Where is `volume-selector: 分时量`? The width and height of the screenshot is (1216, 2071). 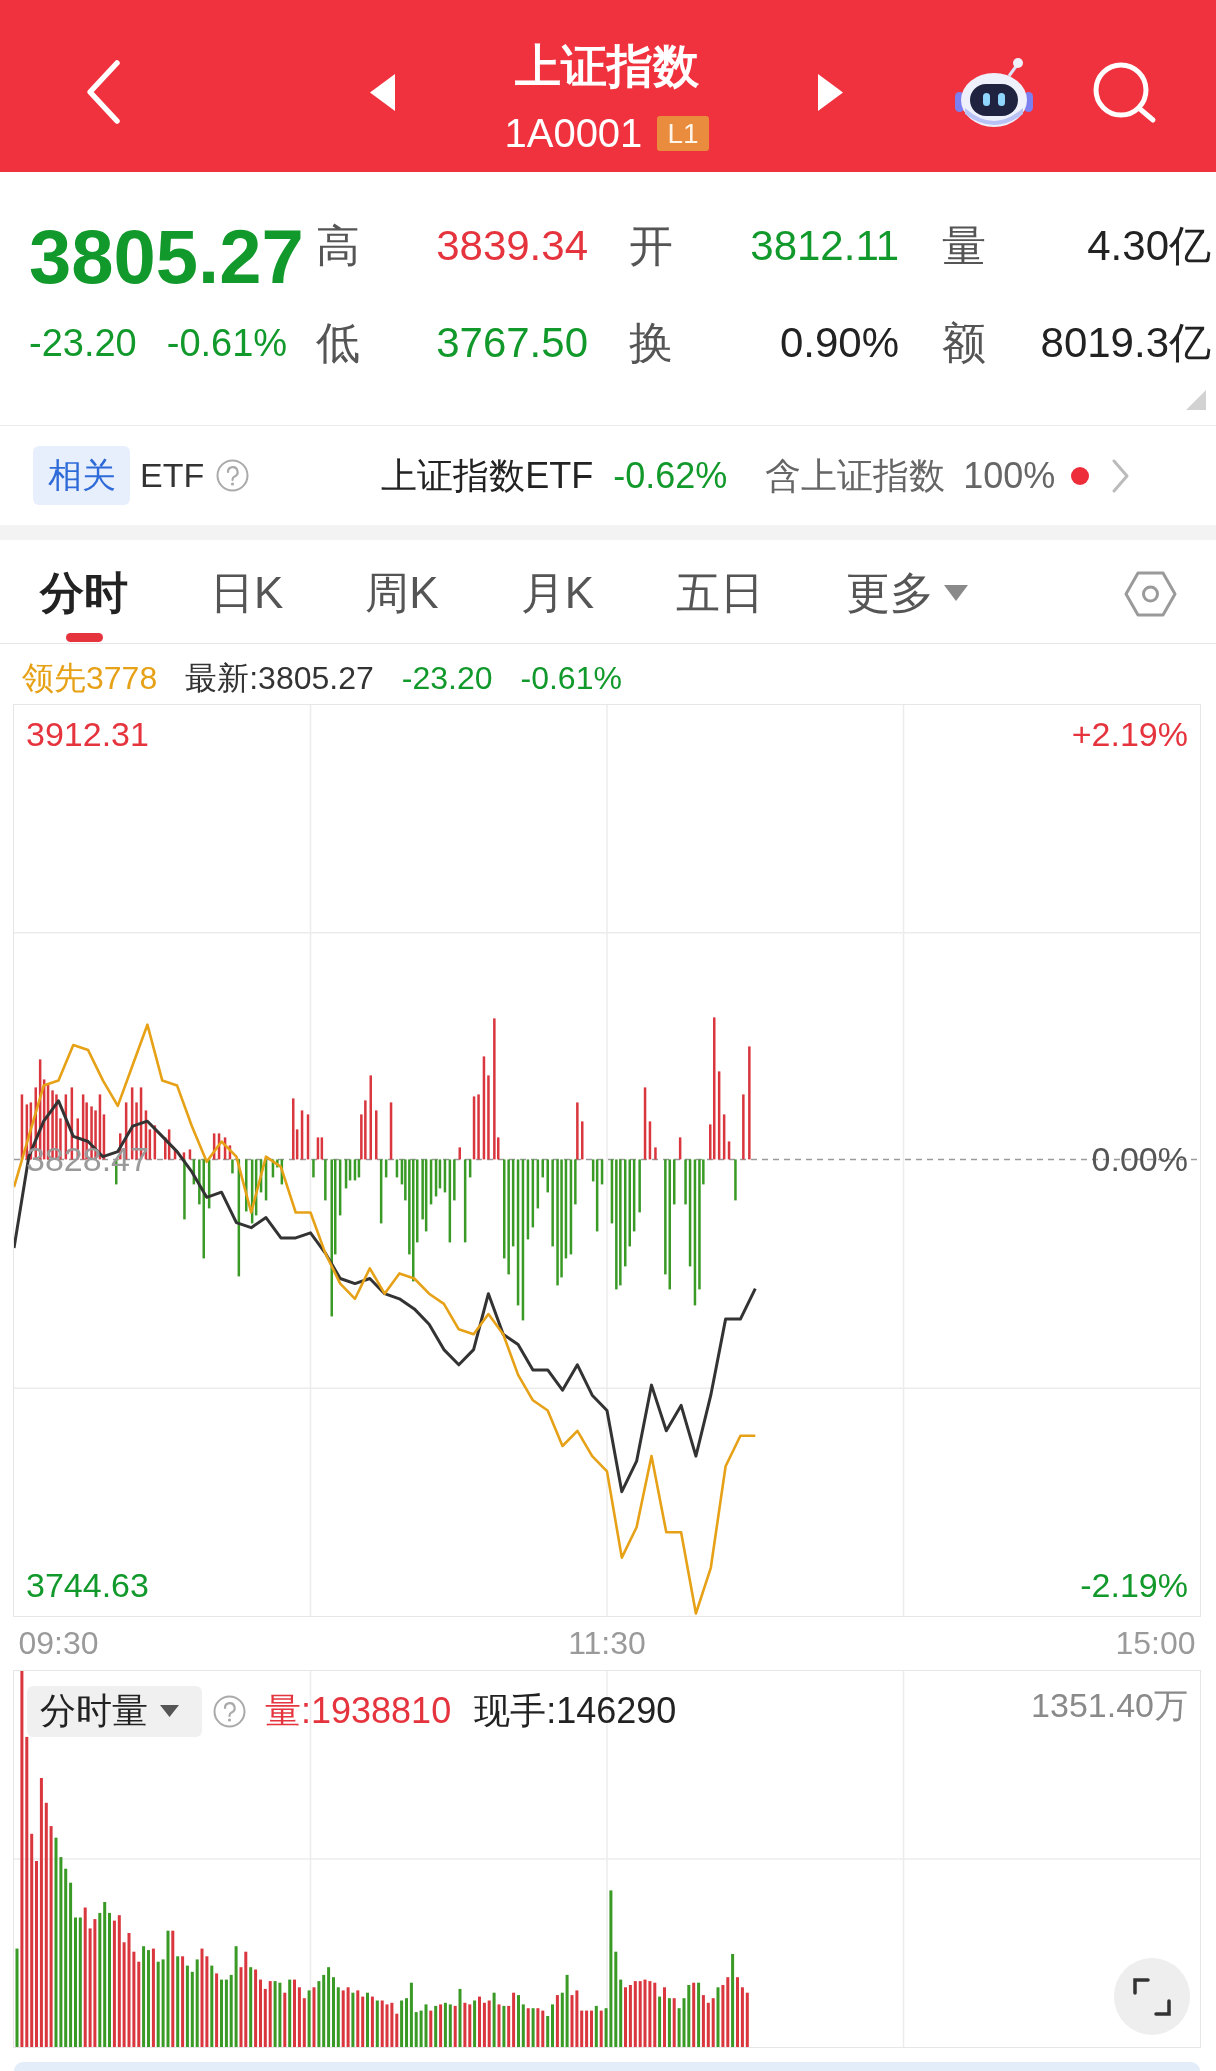 volume-selector: 分时量 is located at coordinates (114, 1711).